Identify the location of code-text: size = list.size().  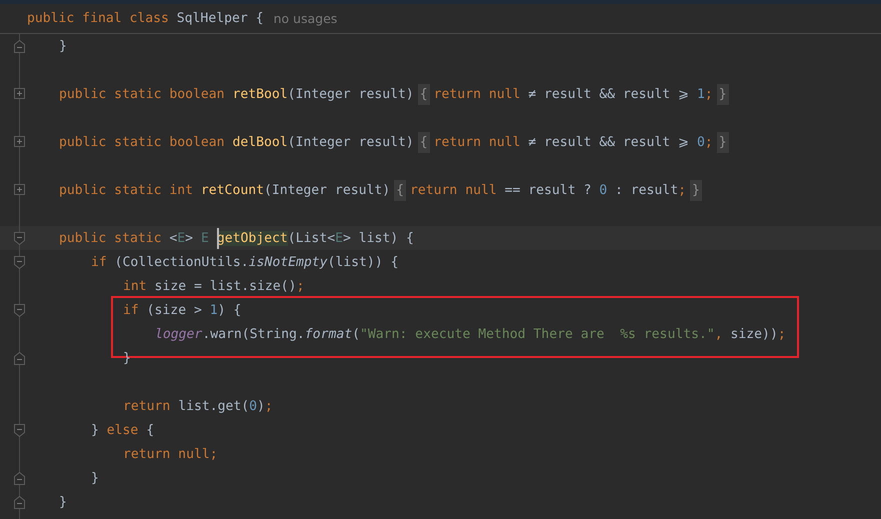
(225, 286).